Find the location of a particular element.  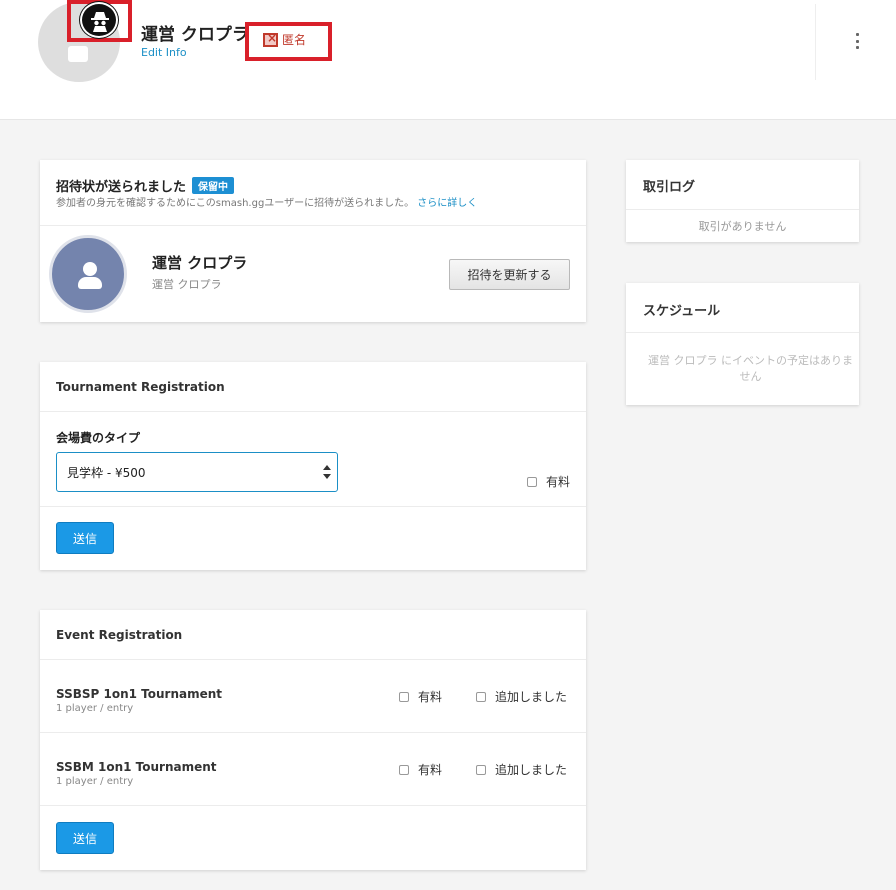

refresh-invite-button: 招待を更新する is located at coordinates (509, 274).